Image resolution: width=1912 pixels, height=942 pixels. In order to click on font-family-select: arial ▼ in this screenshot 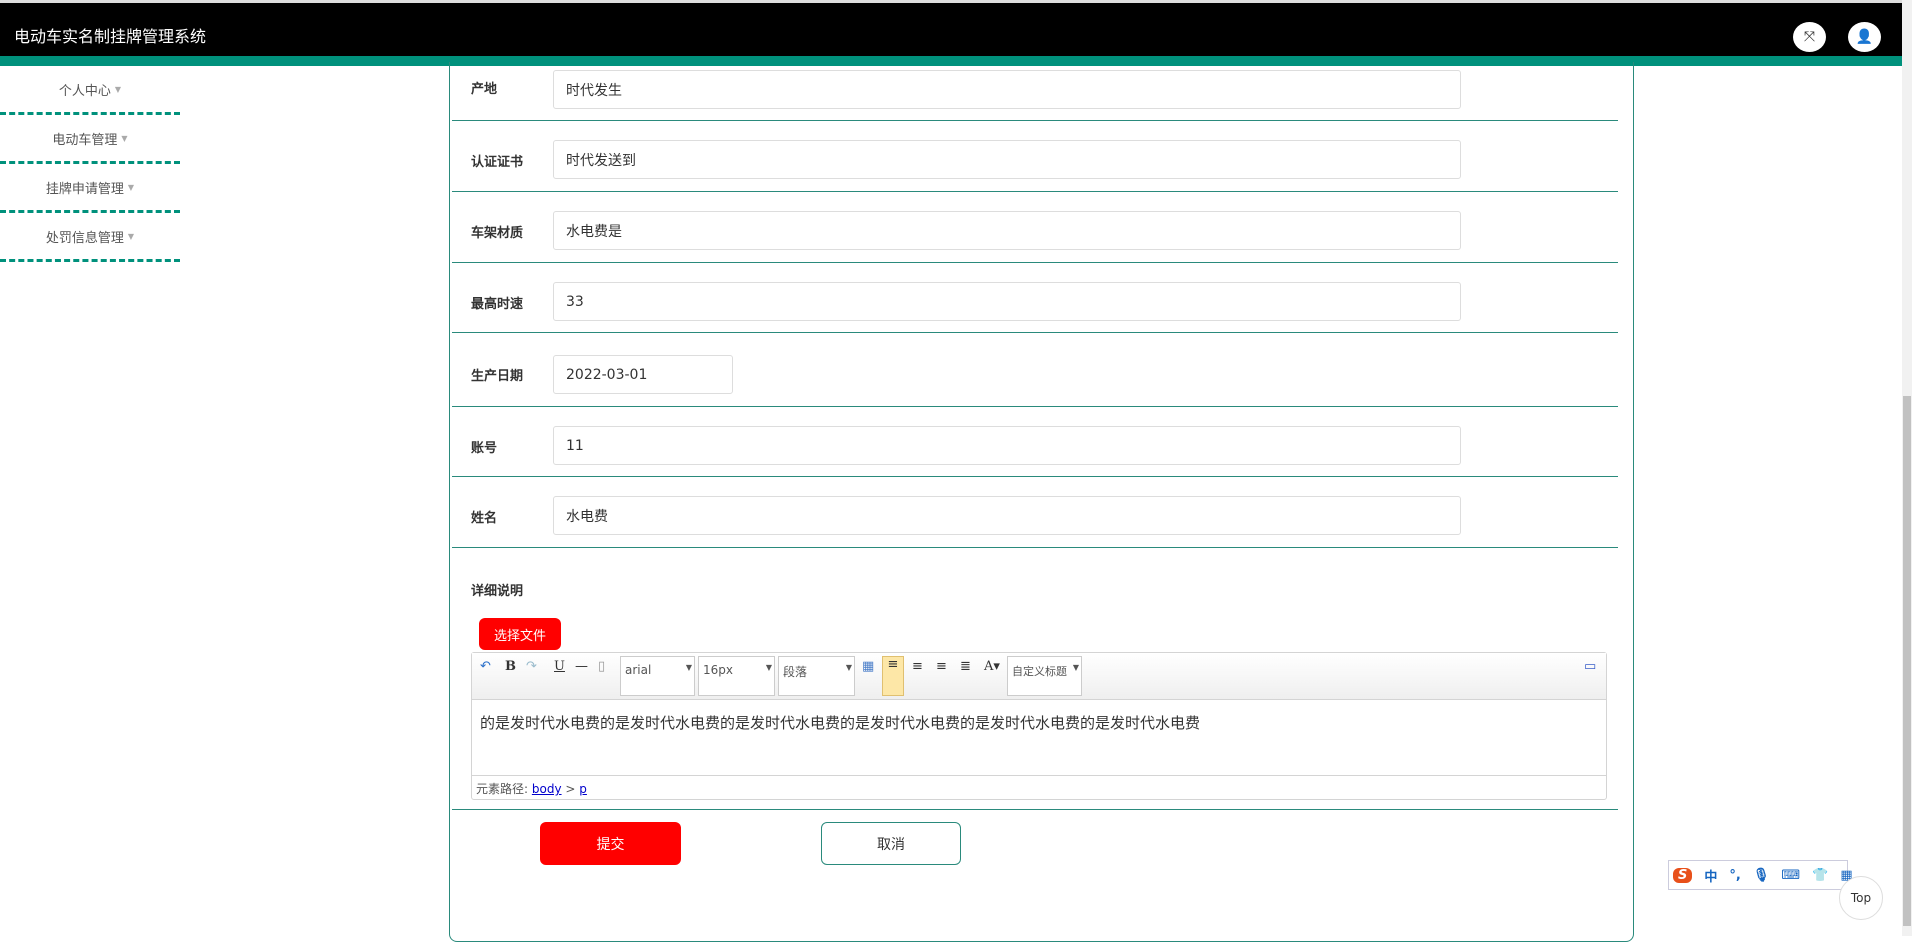, I will do `click(657, 676)`.